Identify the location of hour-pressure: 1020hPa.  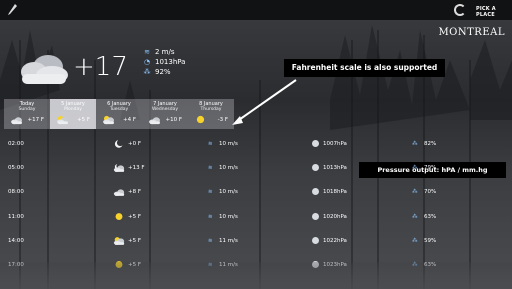
(335, 216).